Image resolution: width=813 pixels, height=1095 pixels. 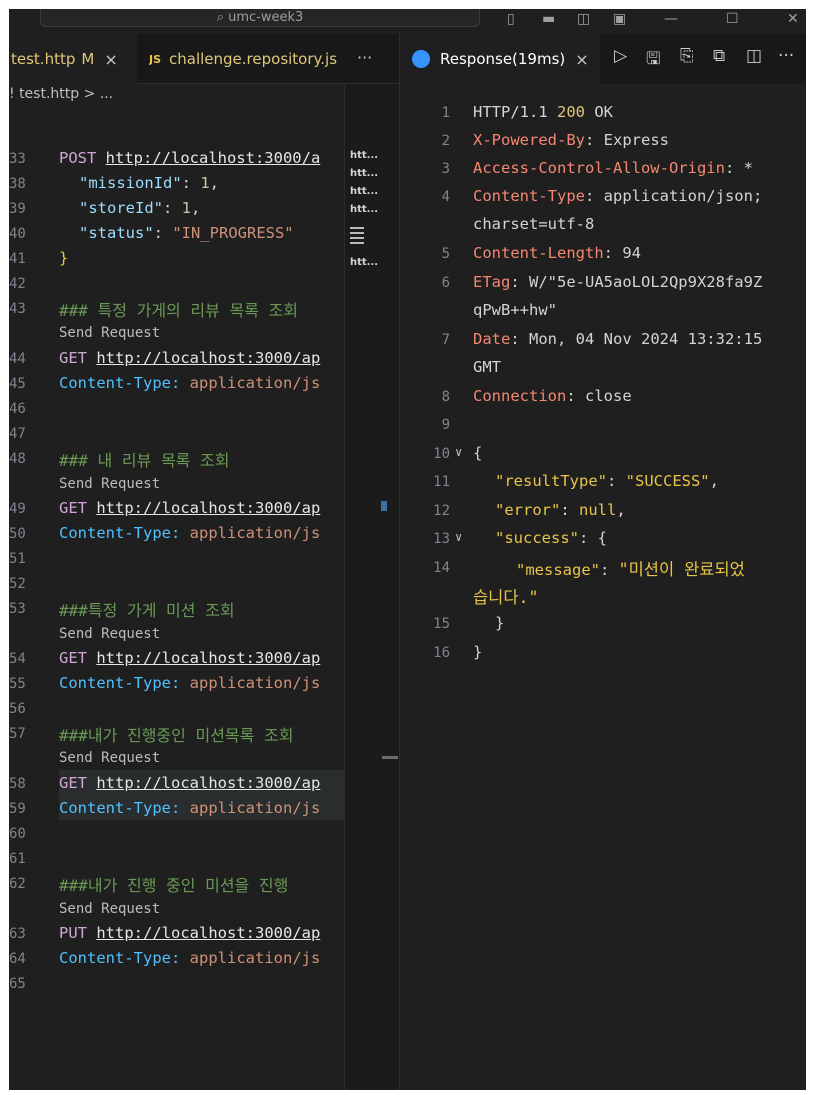 I want to click on header-value: Express, so click(x=636, y=140).